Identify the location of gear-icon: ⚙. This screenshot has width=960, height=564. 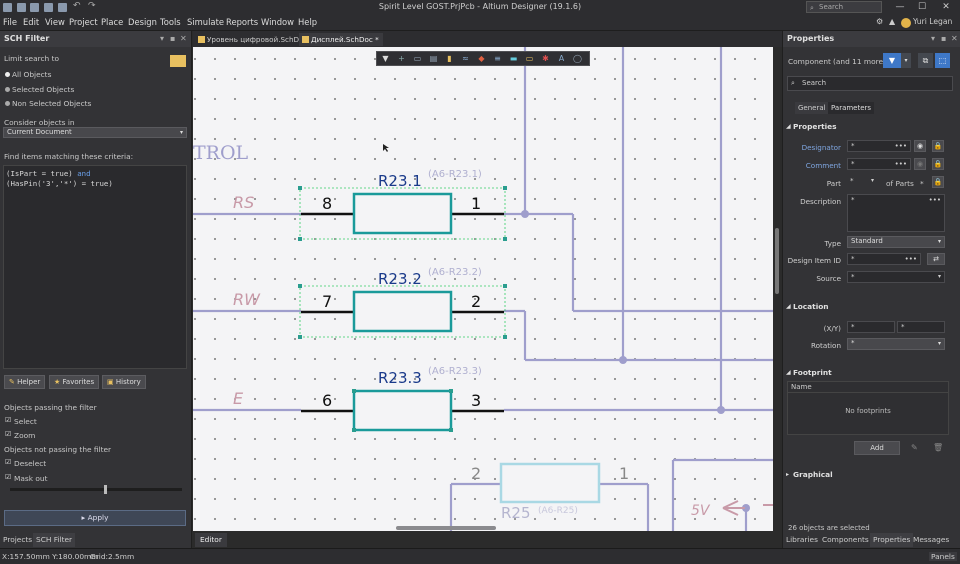
(879, 21).